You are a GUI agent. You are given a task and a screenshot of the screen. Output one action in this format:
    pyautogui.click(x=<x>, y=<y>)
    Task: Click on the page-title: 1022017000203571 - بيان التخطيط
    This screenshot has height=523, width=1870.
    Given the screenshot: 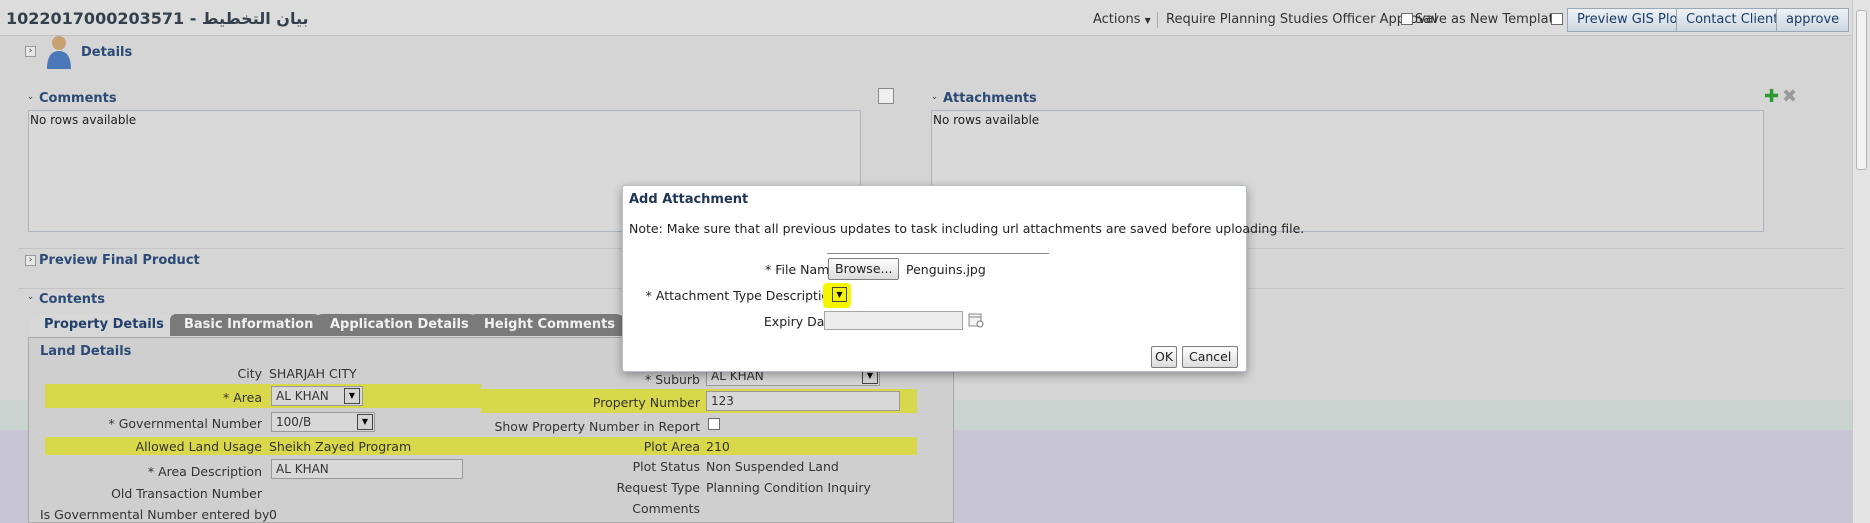 What is the action you would take?
    pyautogui.click(x=157, y=18)
    